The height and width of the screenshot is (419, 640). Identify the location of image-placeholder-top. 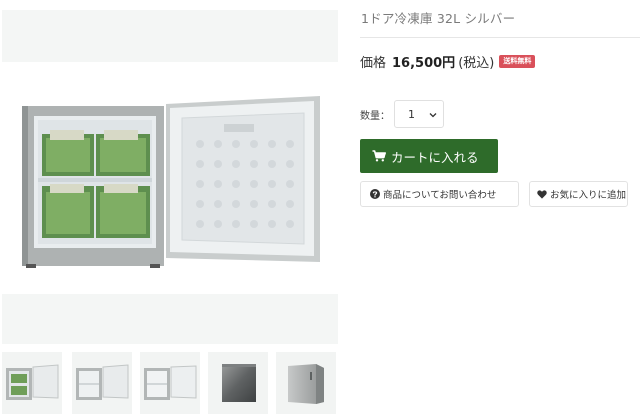
(170, 36).